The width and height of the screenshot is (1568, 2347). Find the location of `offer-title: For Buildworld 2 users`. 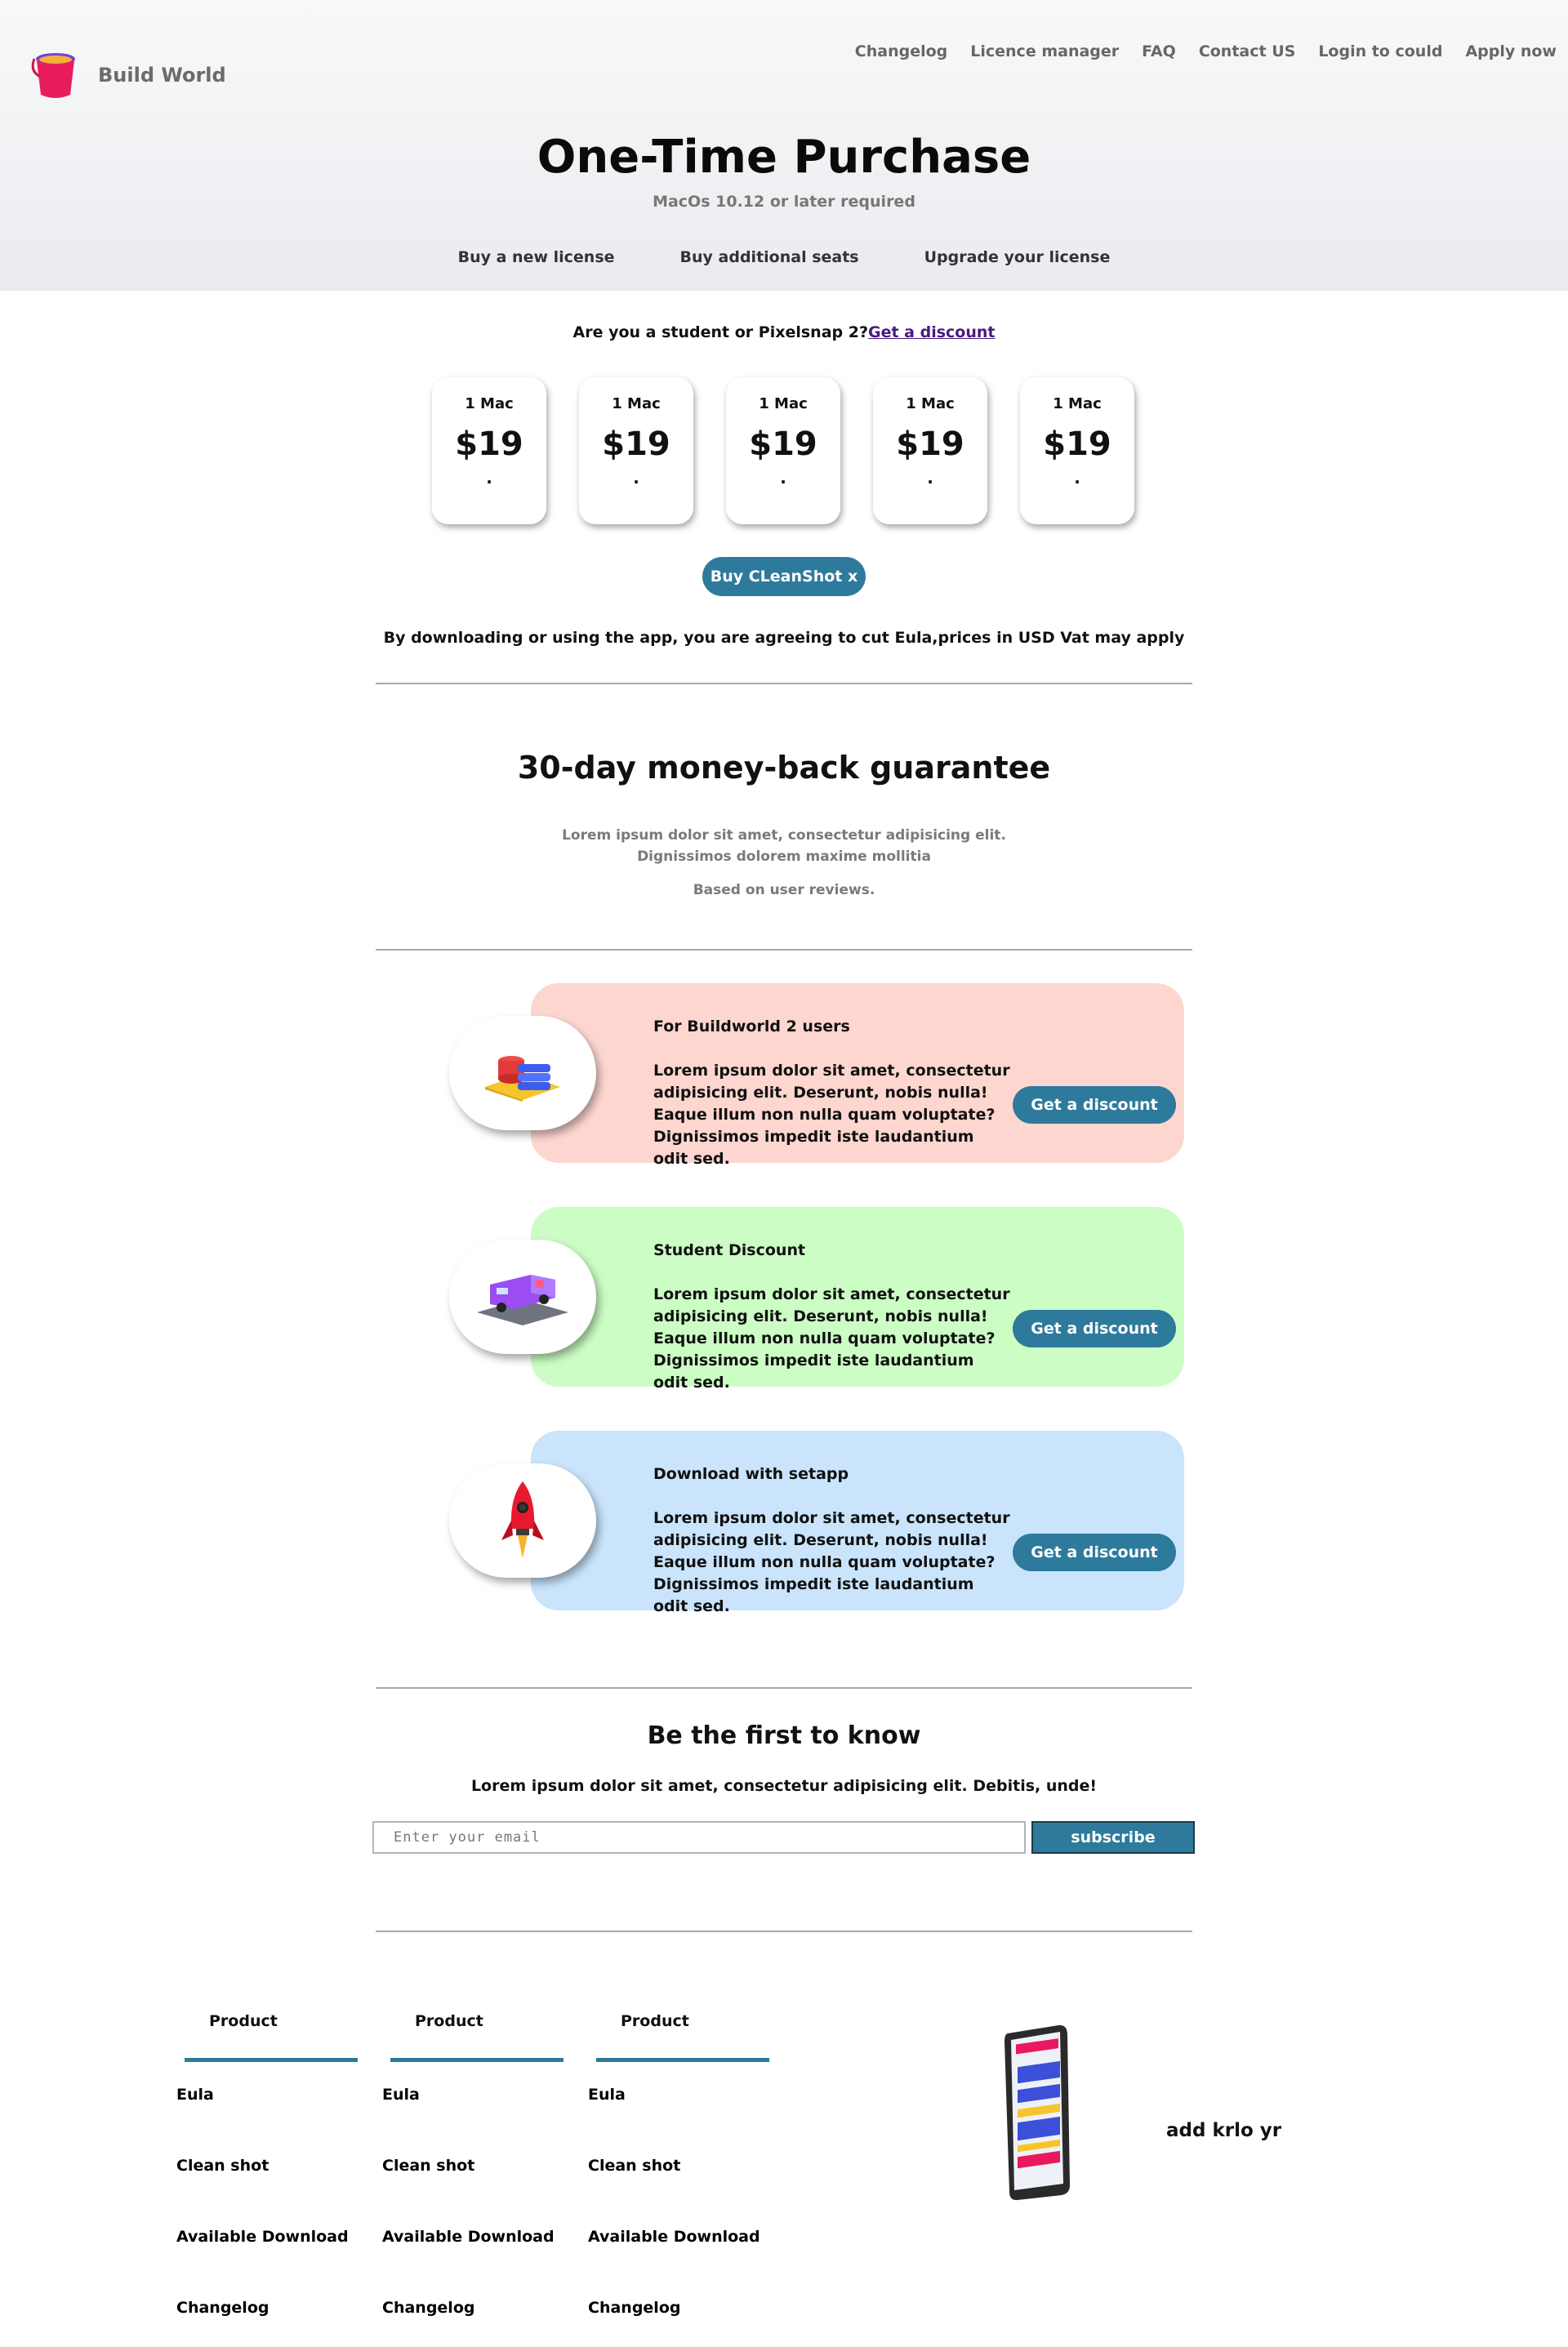

offer-title: For Buildworld 2 users is located at coordinates (751, 1026).